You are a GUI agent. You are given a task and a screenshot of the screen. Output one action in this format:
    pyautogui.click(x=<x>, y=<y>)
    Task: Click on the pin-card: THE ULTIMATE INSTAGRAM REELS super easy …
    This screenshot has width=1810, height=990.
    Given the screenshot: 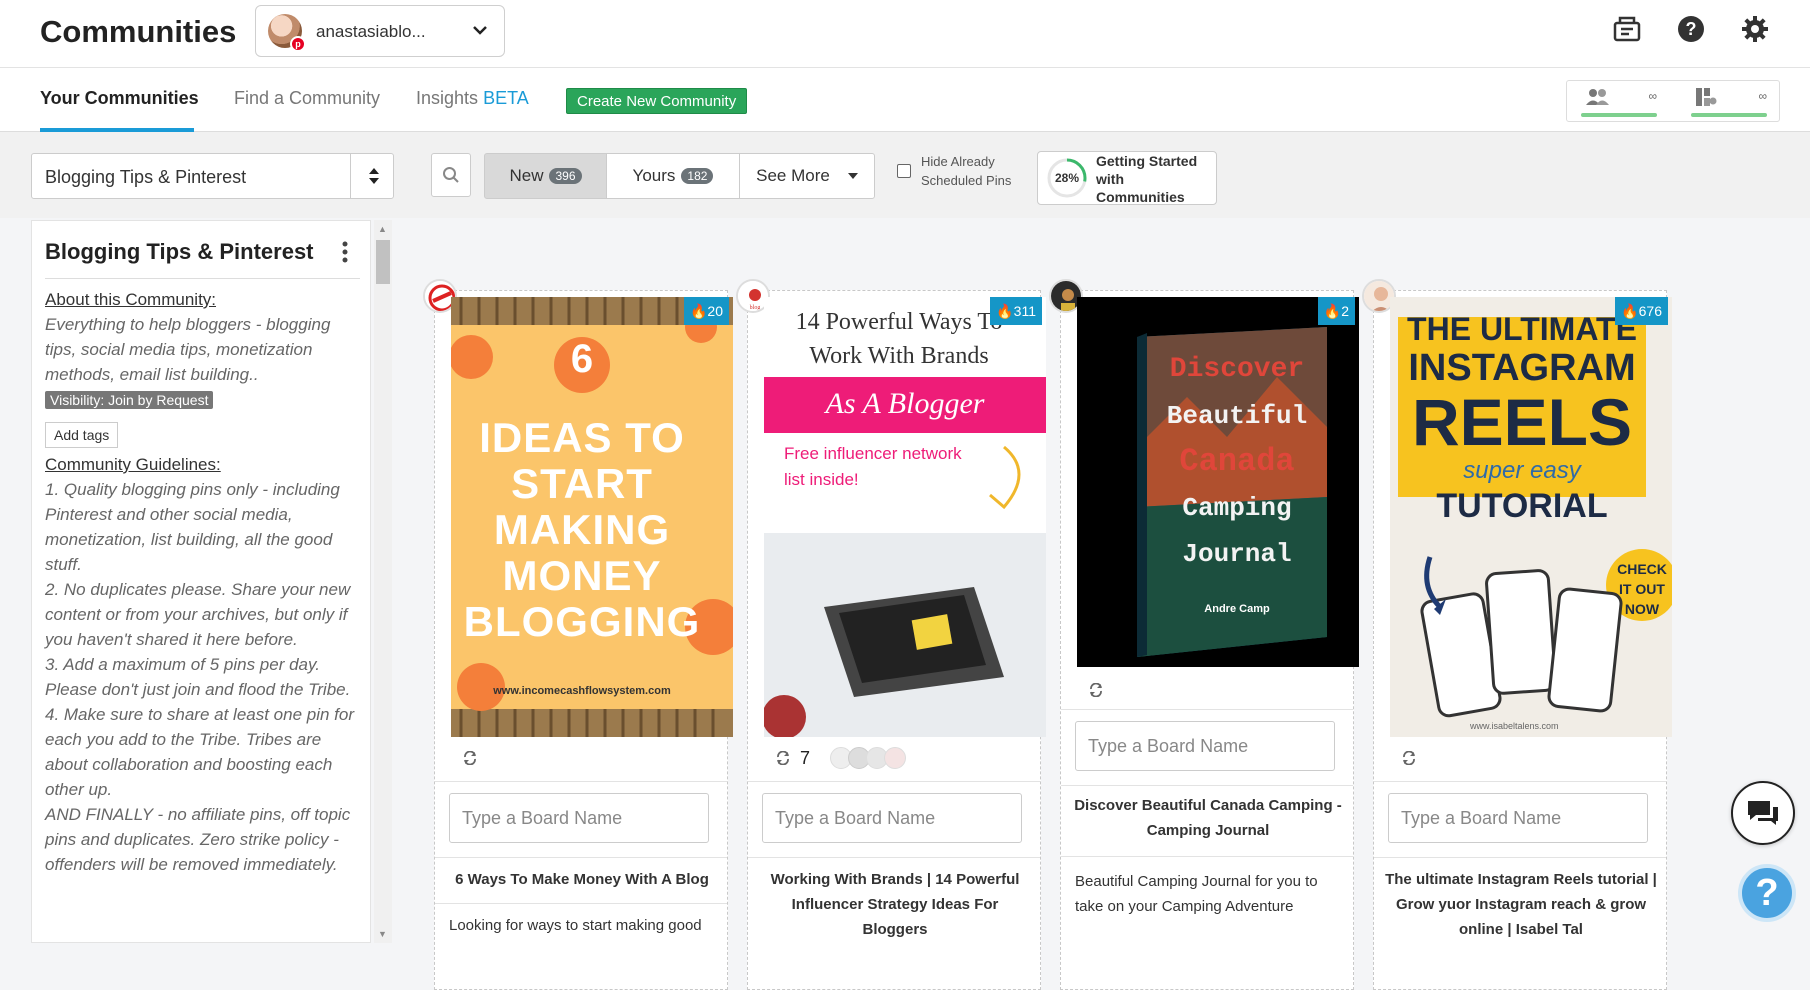 What is the action you would take?
    pyautogui.click(x=1517, y=634)
    